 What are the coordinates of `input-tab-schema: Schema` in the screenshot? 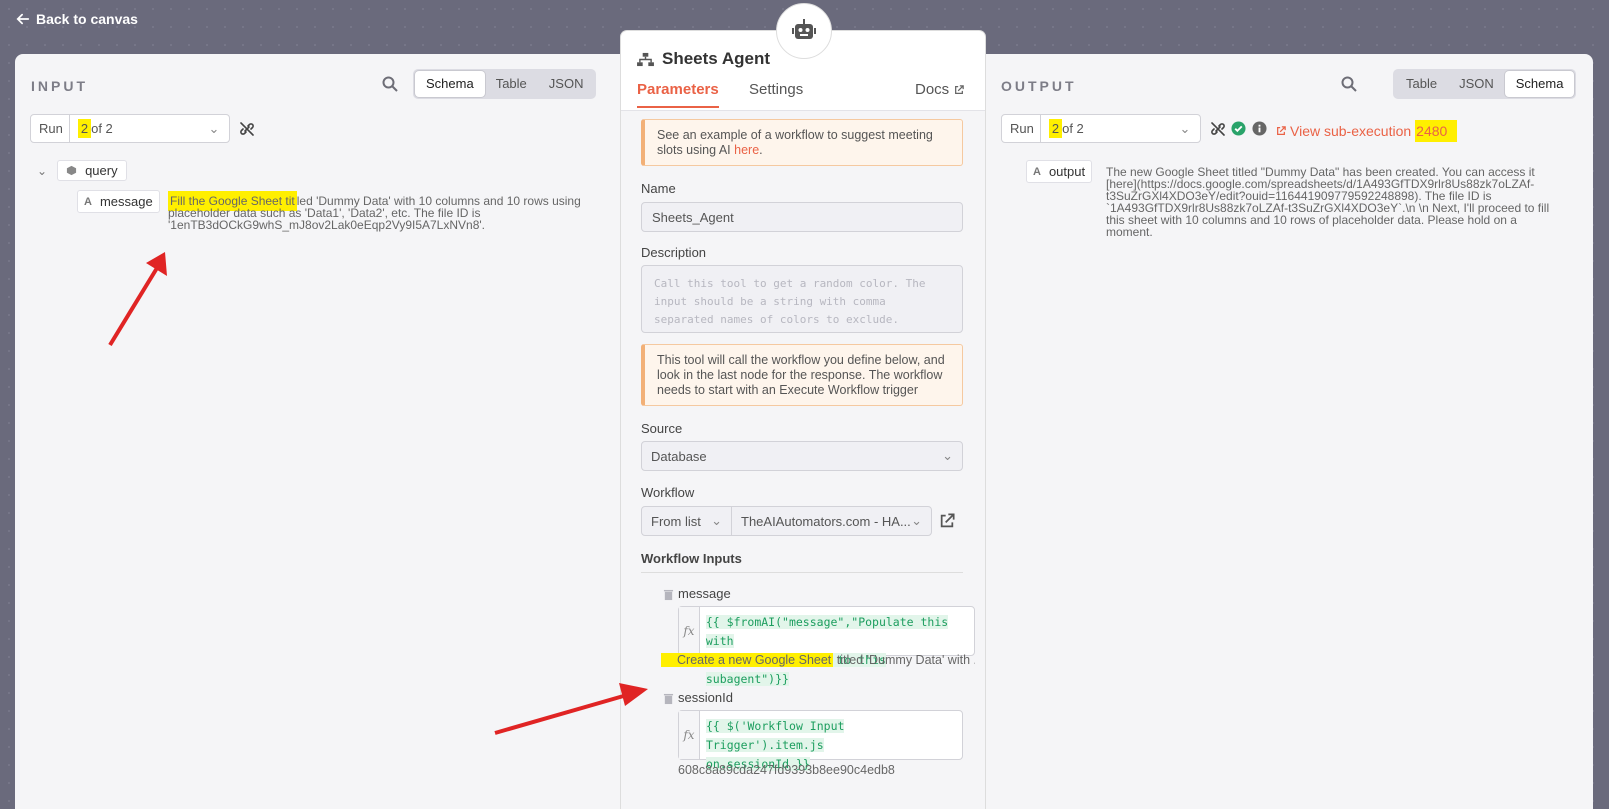 It's located at (450, 84).